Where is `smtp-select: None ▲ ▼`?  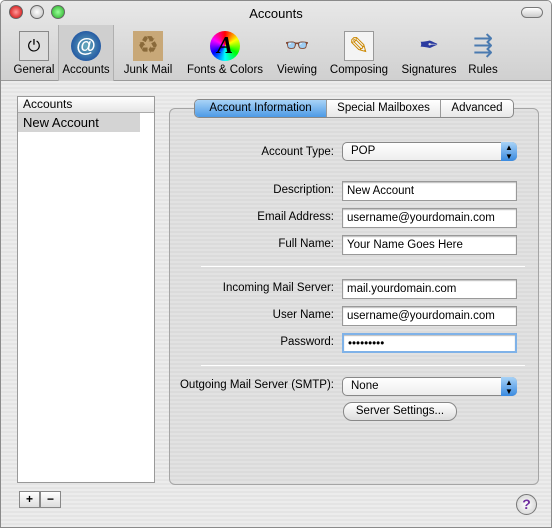
smtp-select: None ▲ ▼ is located at coordinates (429, 386).